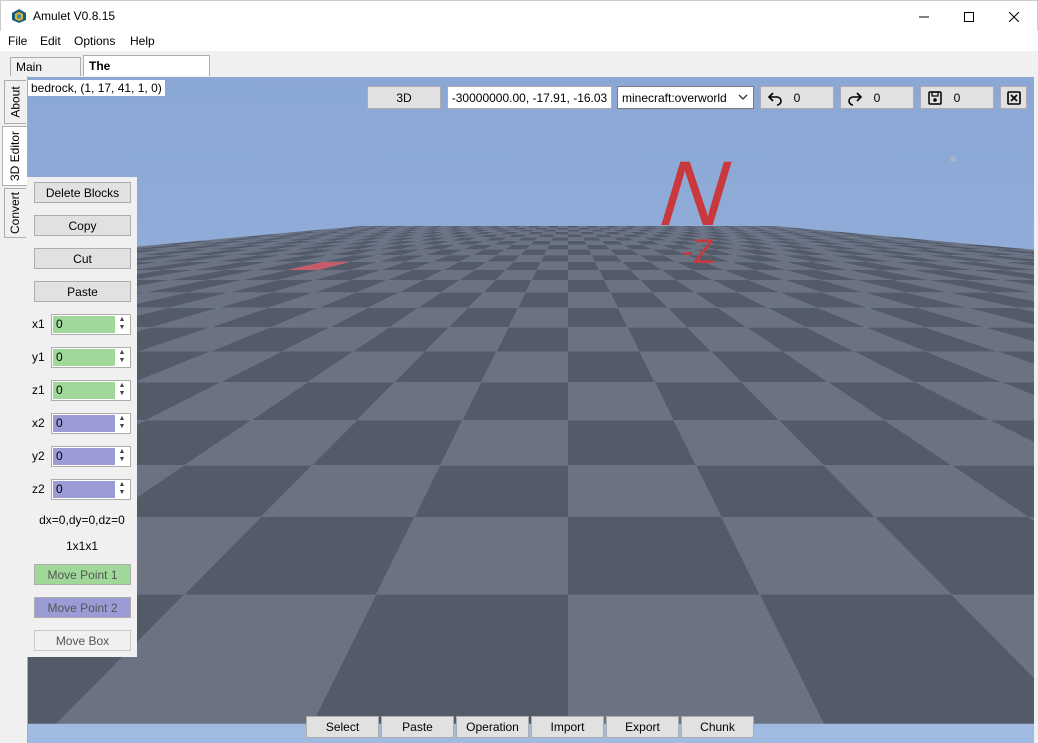 Image resolution: width=1038 pixels, height=743 pixels. Describe the element at coordinates (84, 357) in the screenshot. I see `y1-value: 0` at that location.